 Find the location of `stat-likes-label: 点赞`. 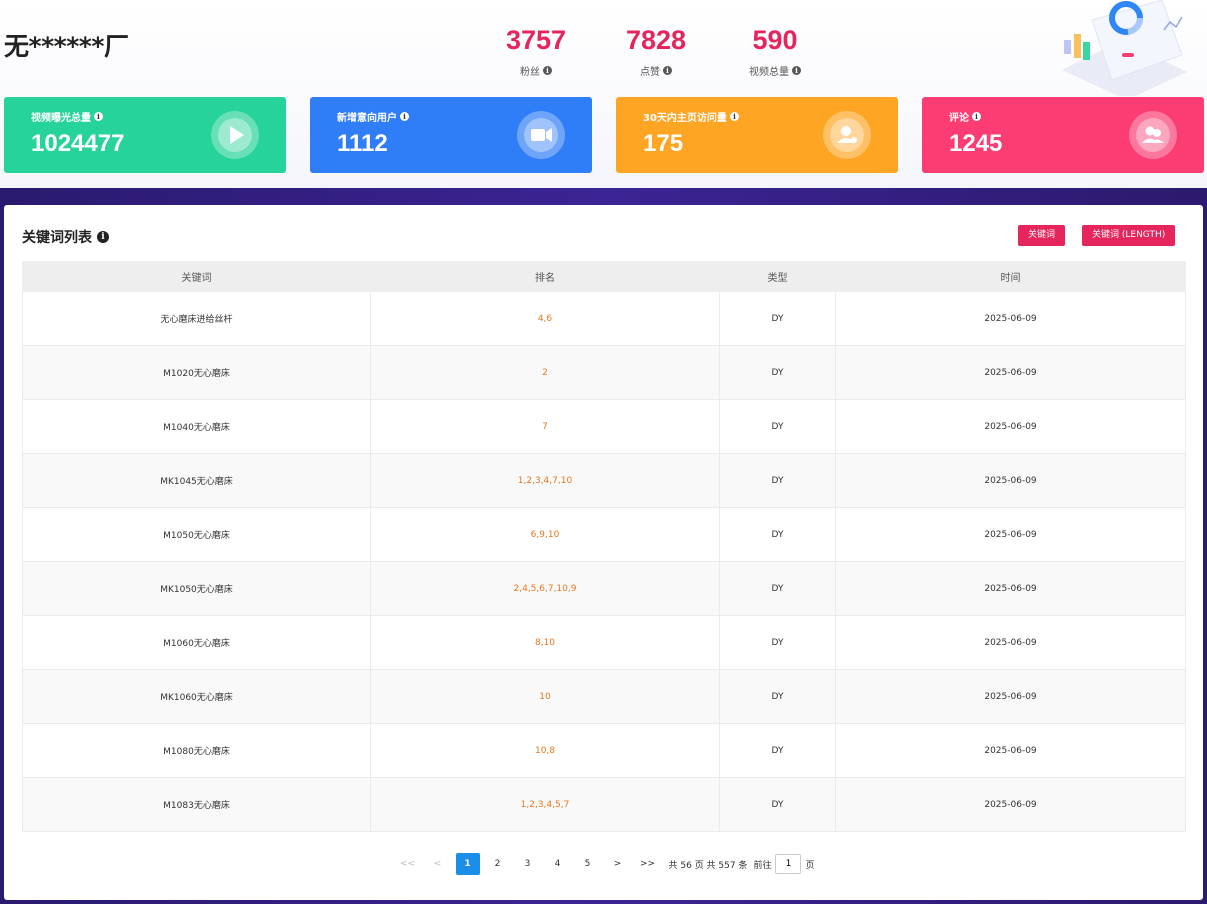

stat-likes-label: 点赞 is located at coordinates (650, 72).